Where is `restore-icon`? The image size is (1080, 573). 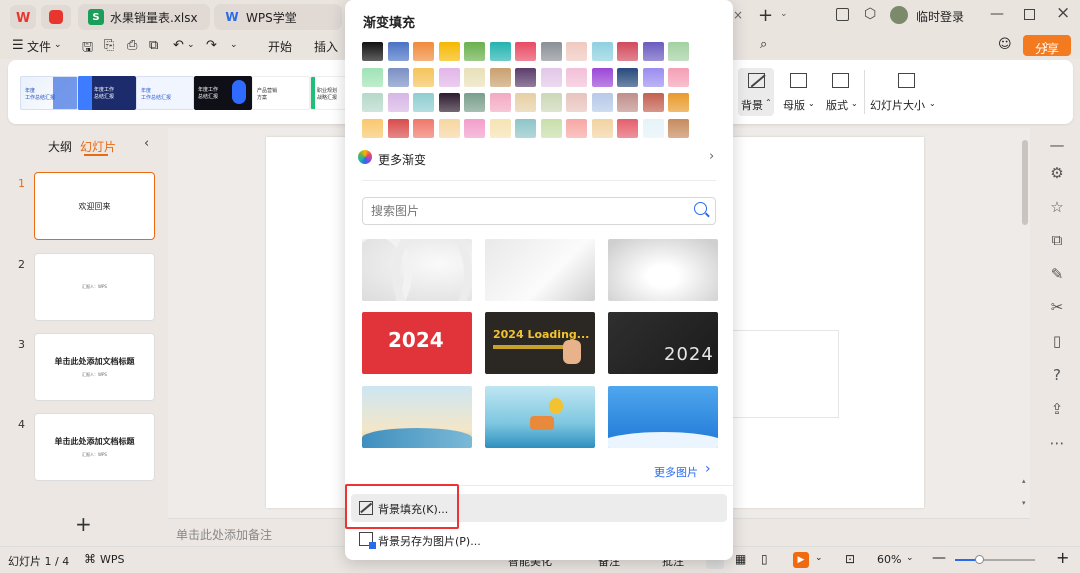
restore-icon is located at coordinates (1029, 14).